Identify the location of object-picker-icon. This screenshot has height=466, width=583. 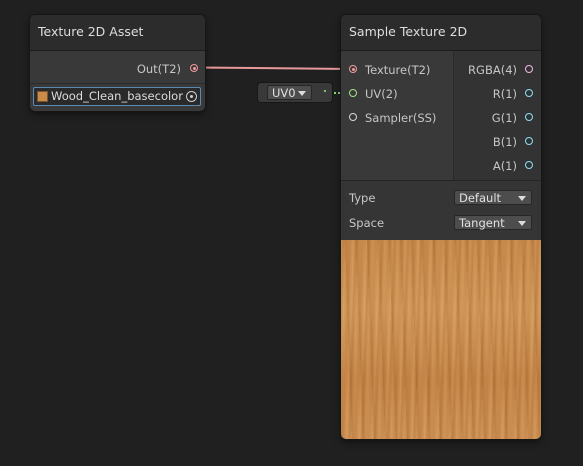
(191, 96).